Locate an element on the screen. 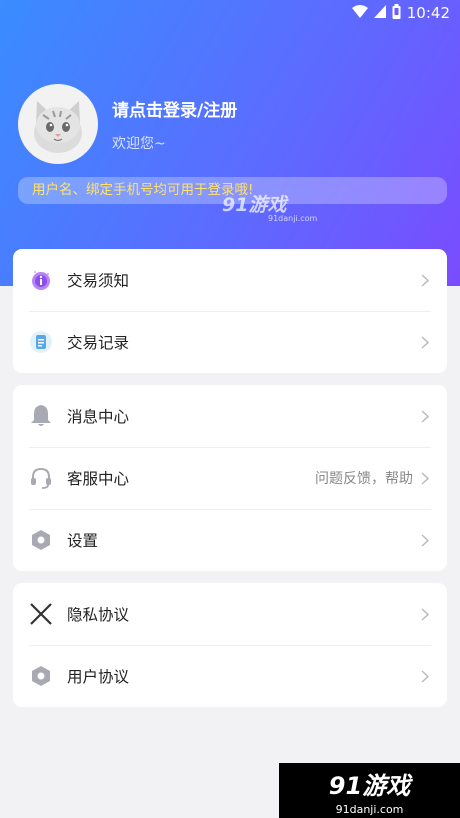  watermark-top: 91游戏 91danji.com is located at coordinates (269, 206).